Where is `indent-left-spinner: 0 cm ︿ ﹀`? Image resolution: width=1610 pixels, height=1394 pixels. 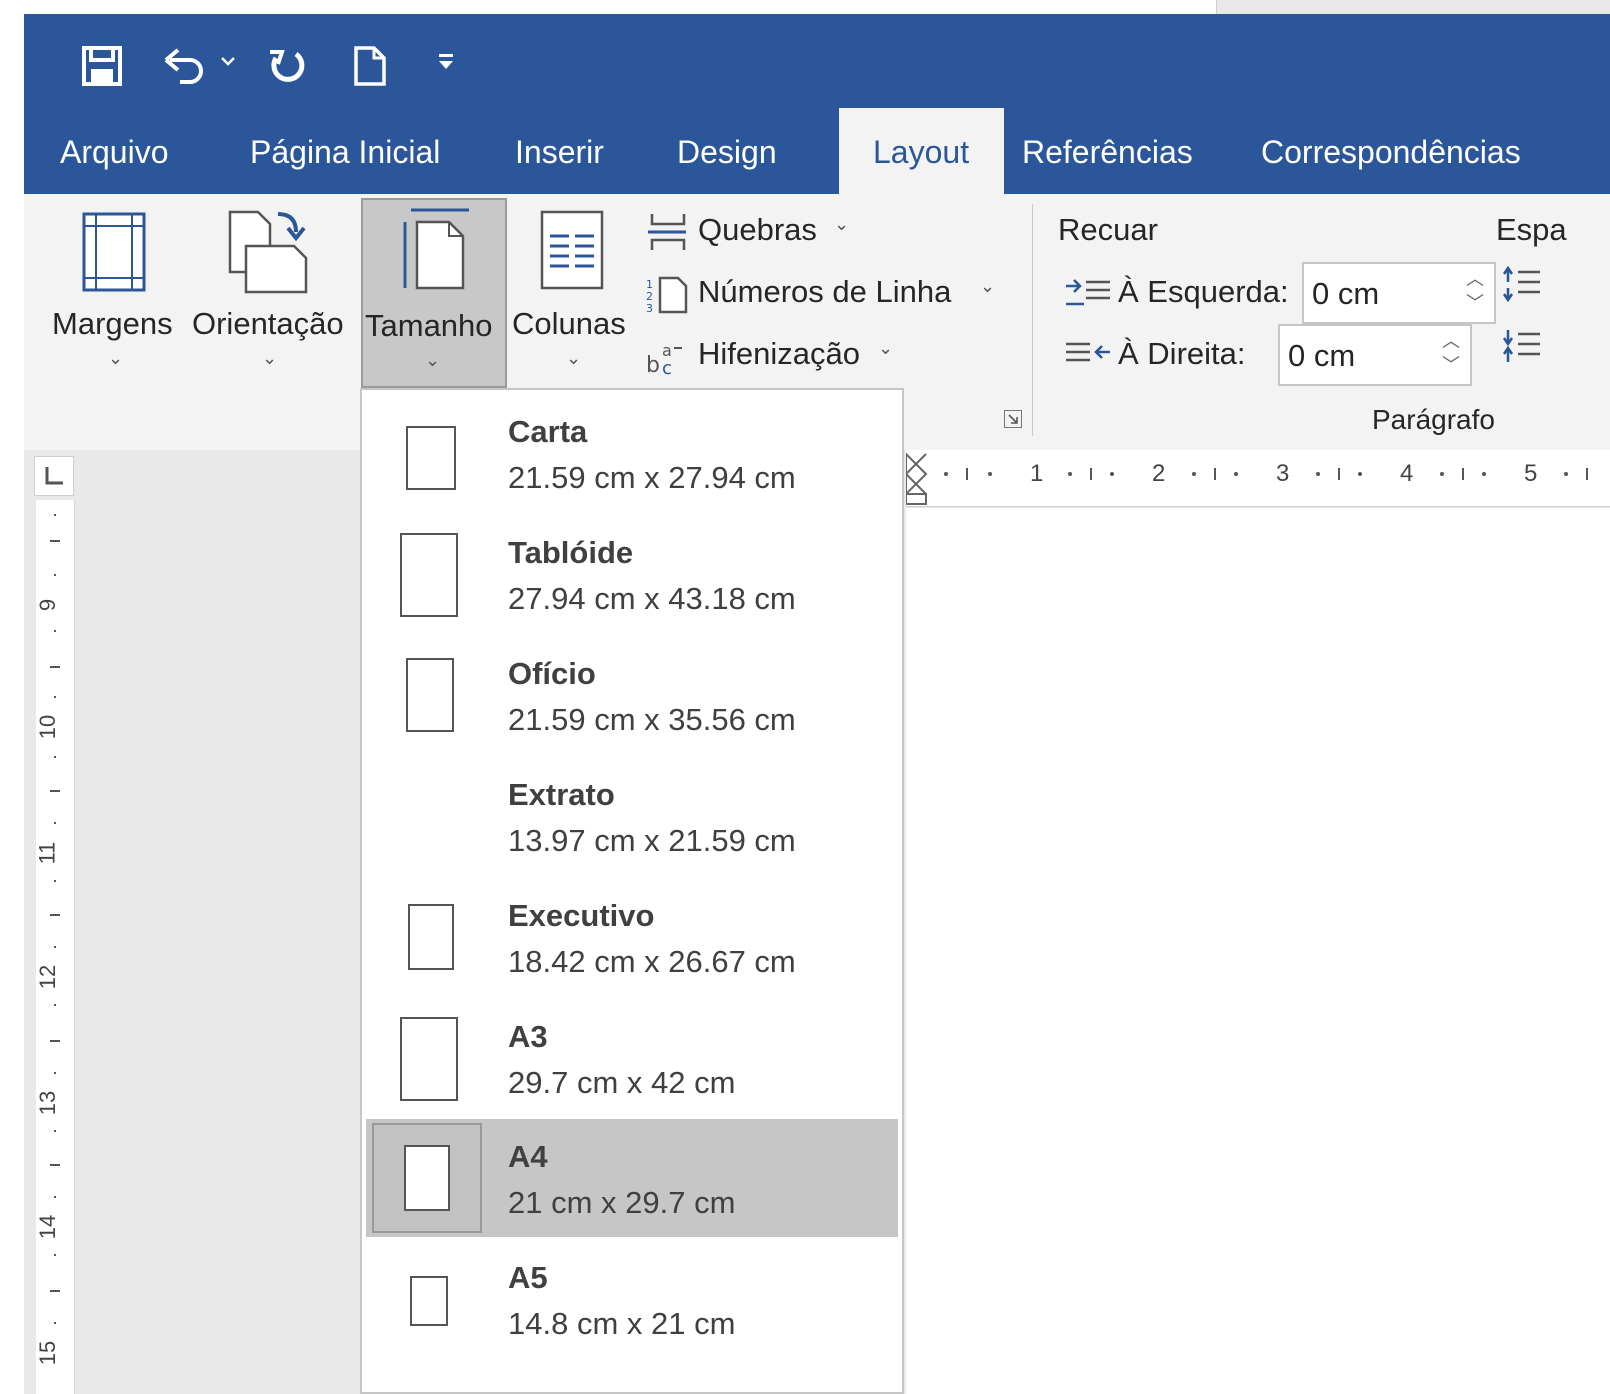
indent-left-spinner: 0 cm ︿ ﹀ is located at coordinates (1399, 293).